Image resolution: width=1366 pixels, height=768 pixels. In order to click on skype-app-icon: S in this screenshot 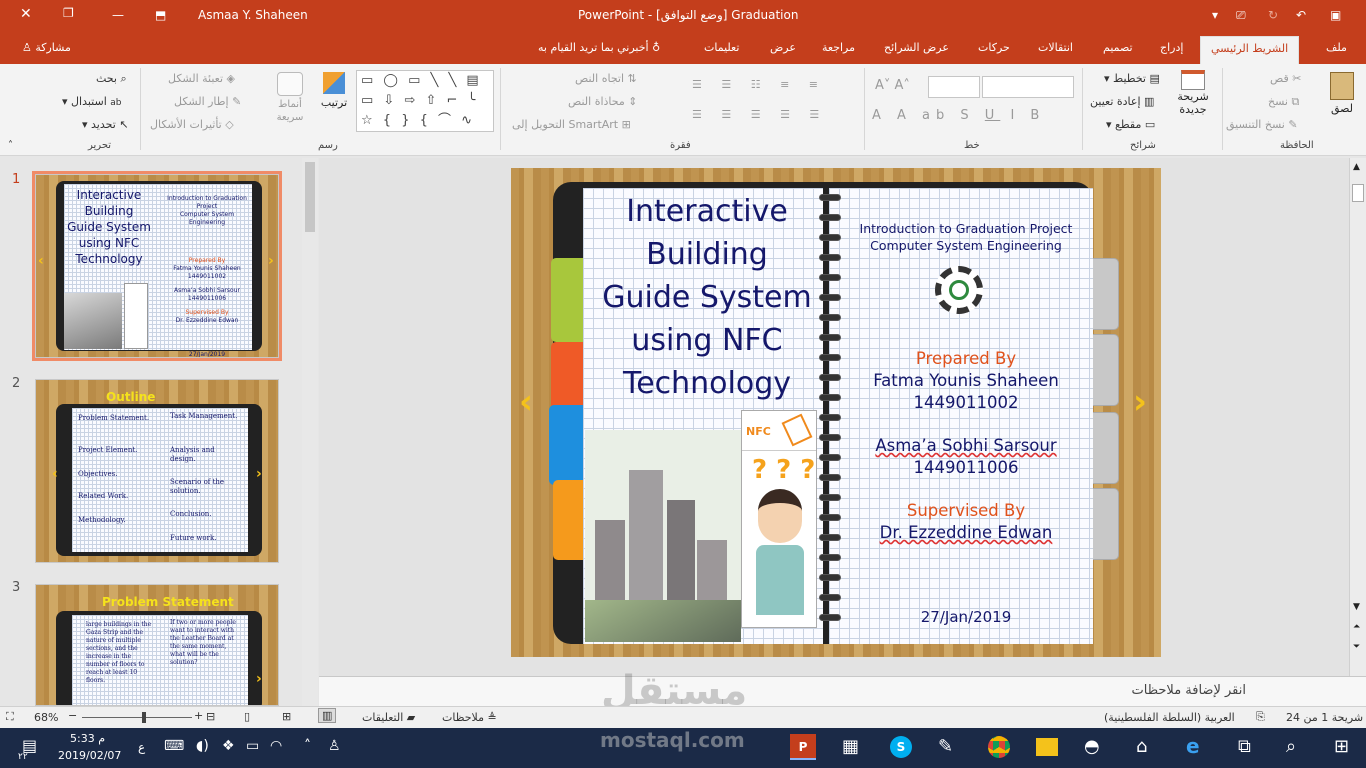, I will do `click(901, 747)`.